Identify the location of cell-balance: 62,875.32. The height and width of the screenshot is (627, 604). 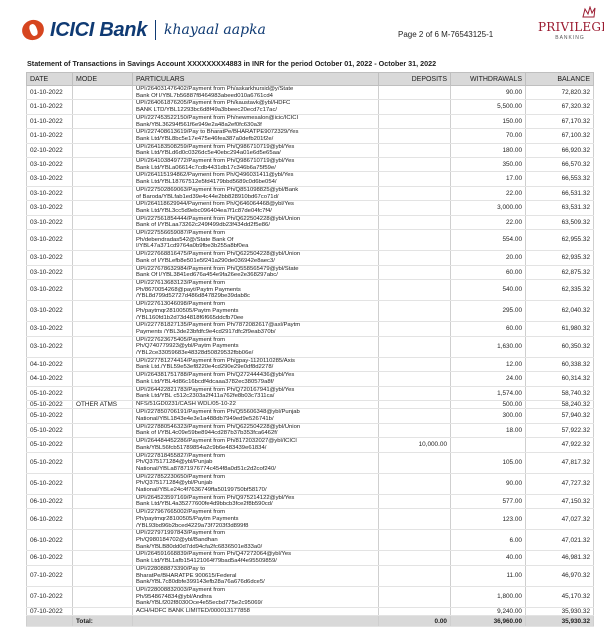
(559, 272).